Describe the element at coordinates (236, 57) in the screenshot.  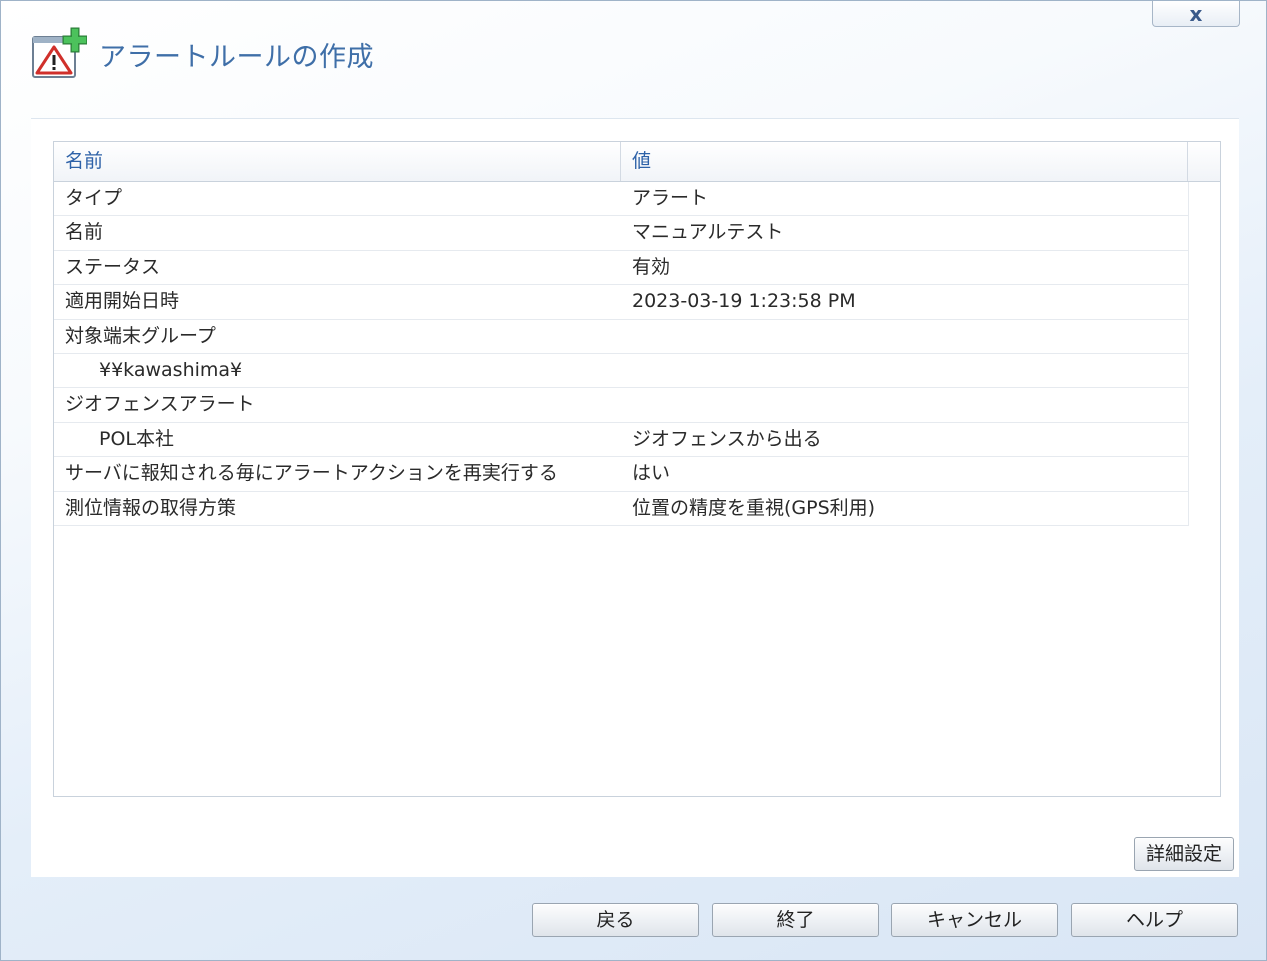
I see `dialog-title: アラートルールの作成` at that location.